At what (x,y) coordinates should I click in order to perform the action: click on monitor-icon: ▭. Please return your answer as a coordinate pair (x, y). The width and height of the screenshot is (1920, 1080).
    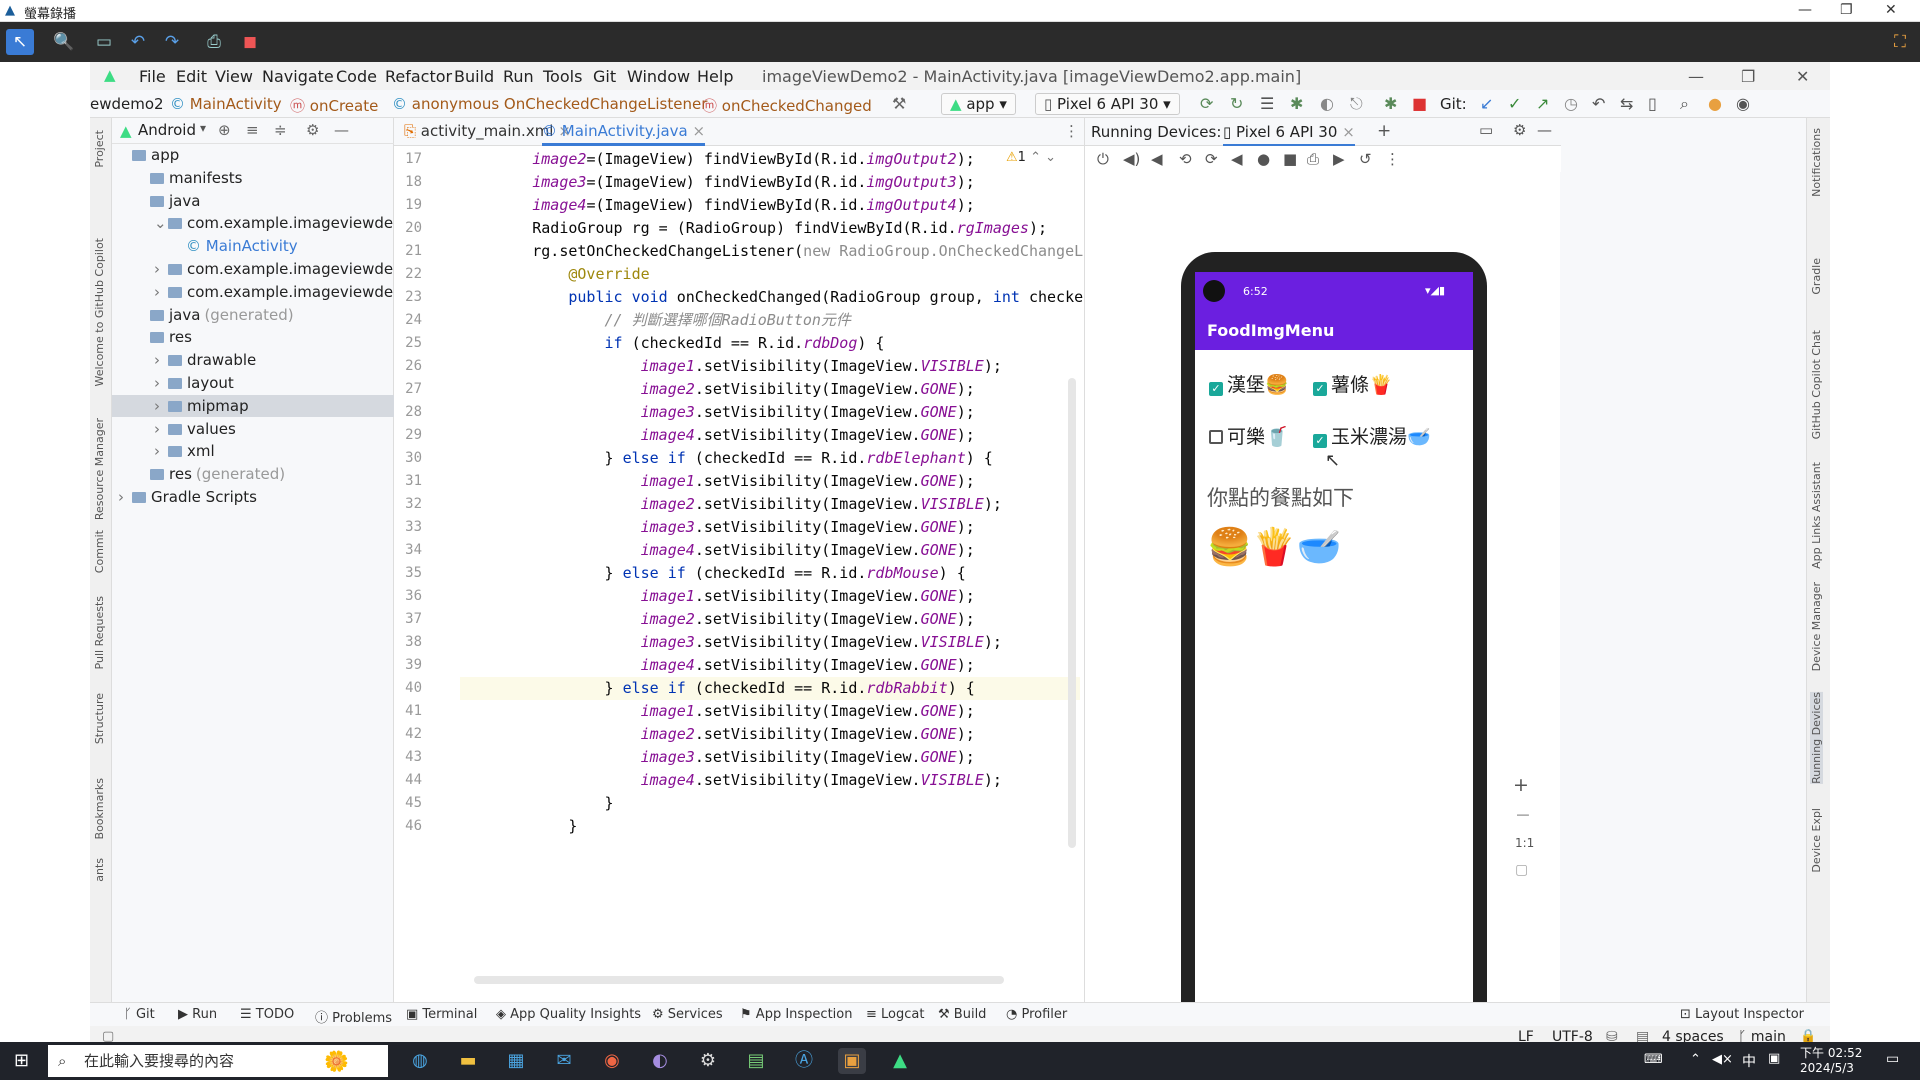
    Looking at the image, I should click on (104, 42).